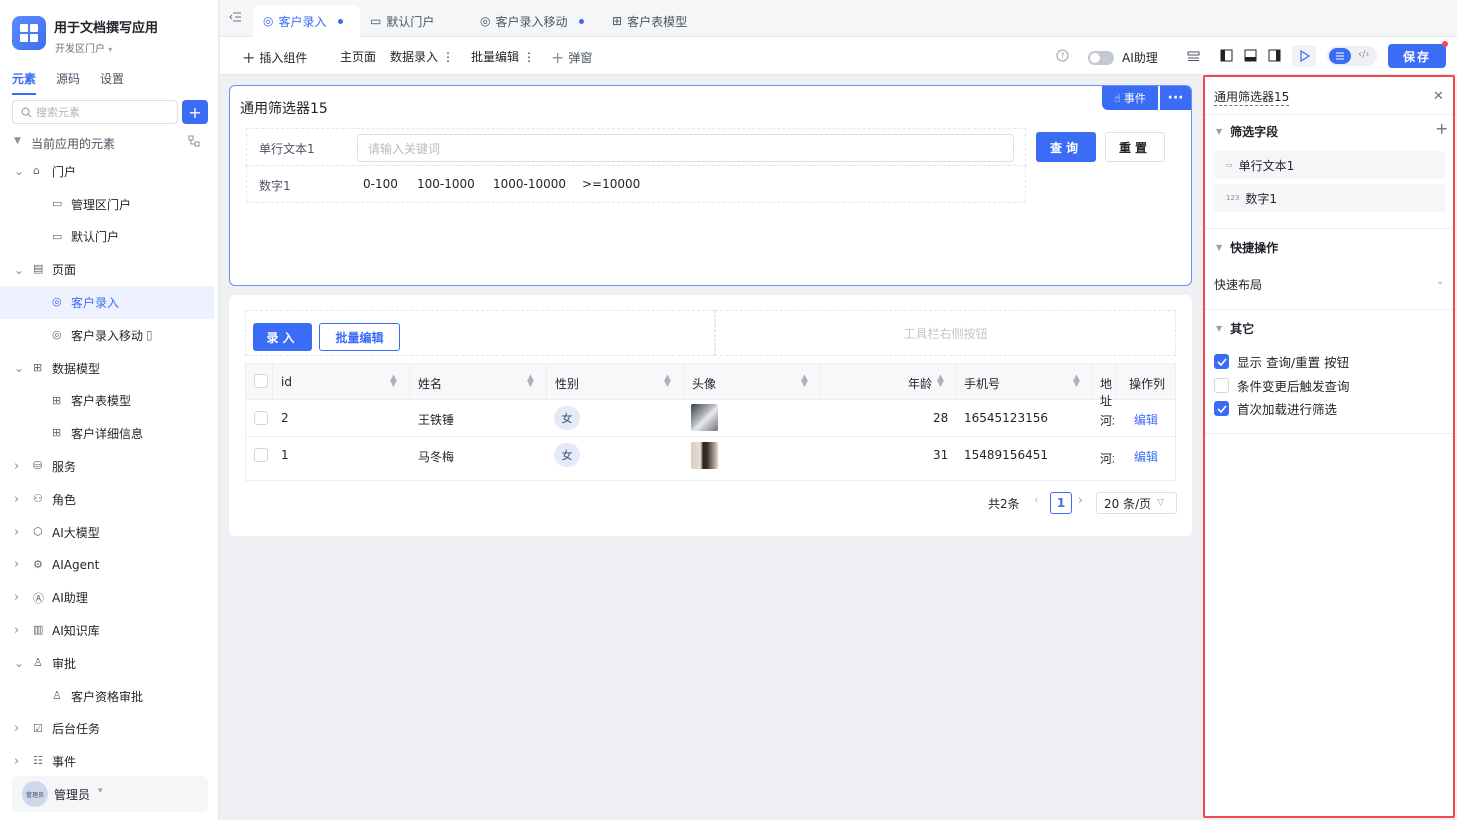  What do you see at coordinates (503, 56) in the screenshot?
I see `batch-edit-menu: 批量编辑 ⋮` at bounding box center [503, 56].